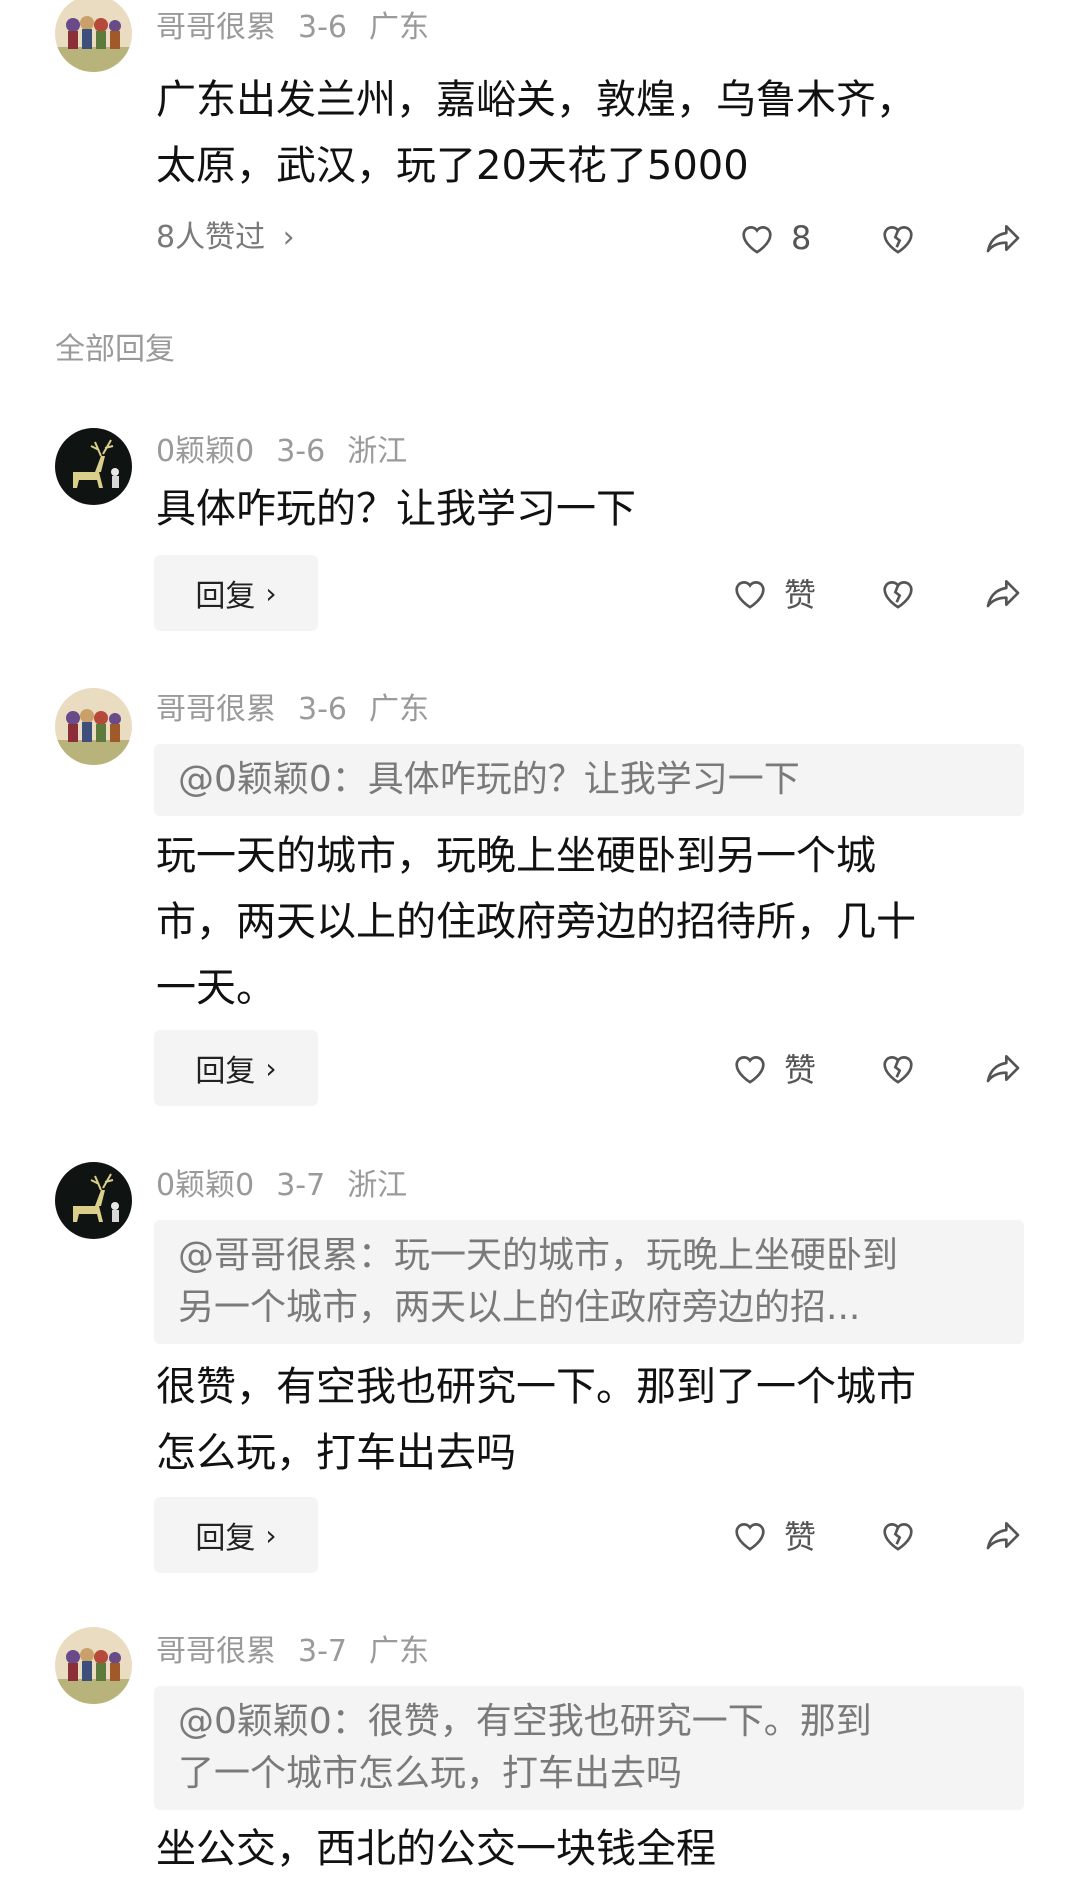 Image resolution: width=1075 pixels, height=1882 pixels. Describe the element at coordinates (801, 238) in the screenshot. I see `like-count: 8` at that location.